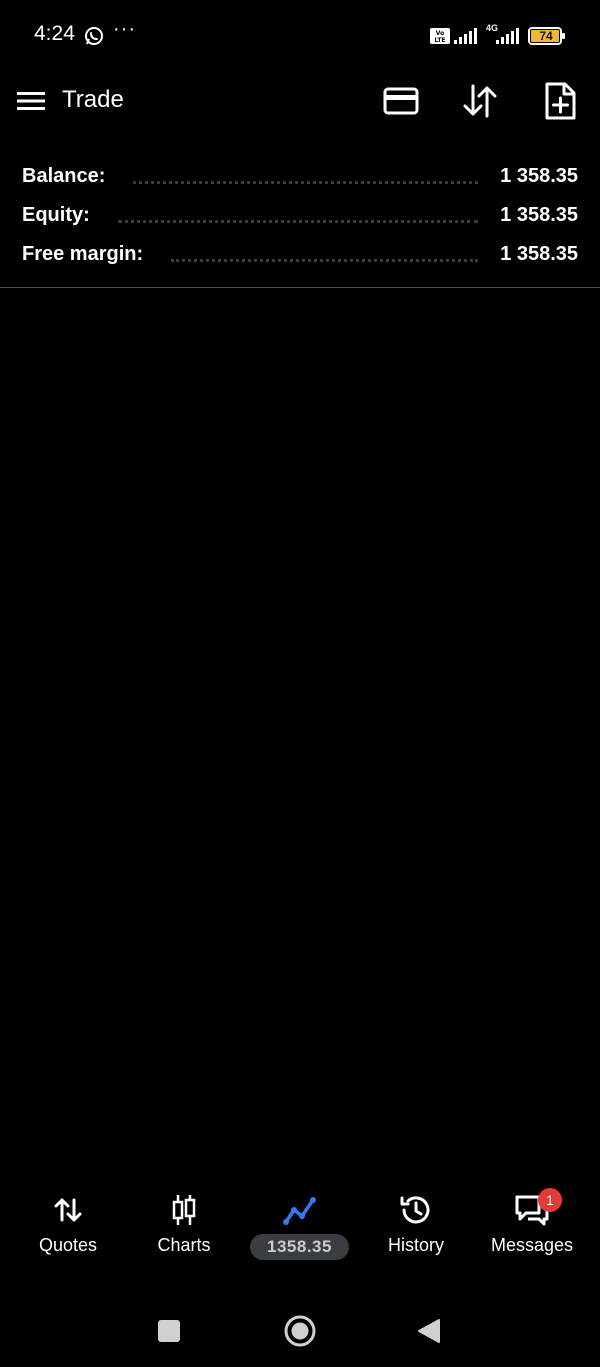 This screenshot has height=1367, width=600. I want to click on home-icon, so click(300, 1331).